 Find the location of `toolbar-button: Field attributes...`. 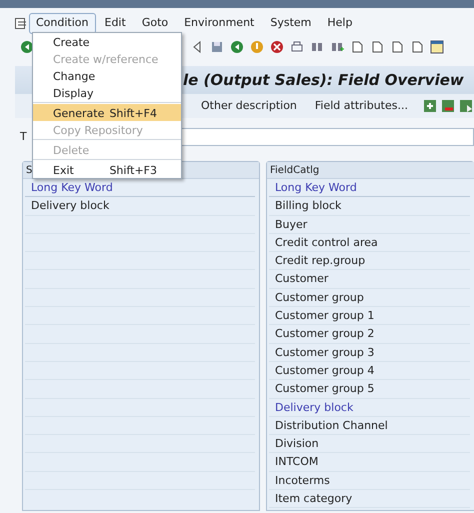

toolbar-button: Field attributes... is located at coordinates (361, 106).